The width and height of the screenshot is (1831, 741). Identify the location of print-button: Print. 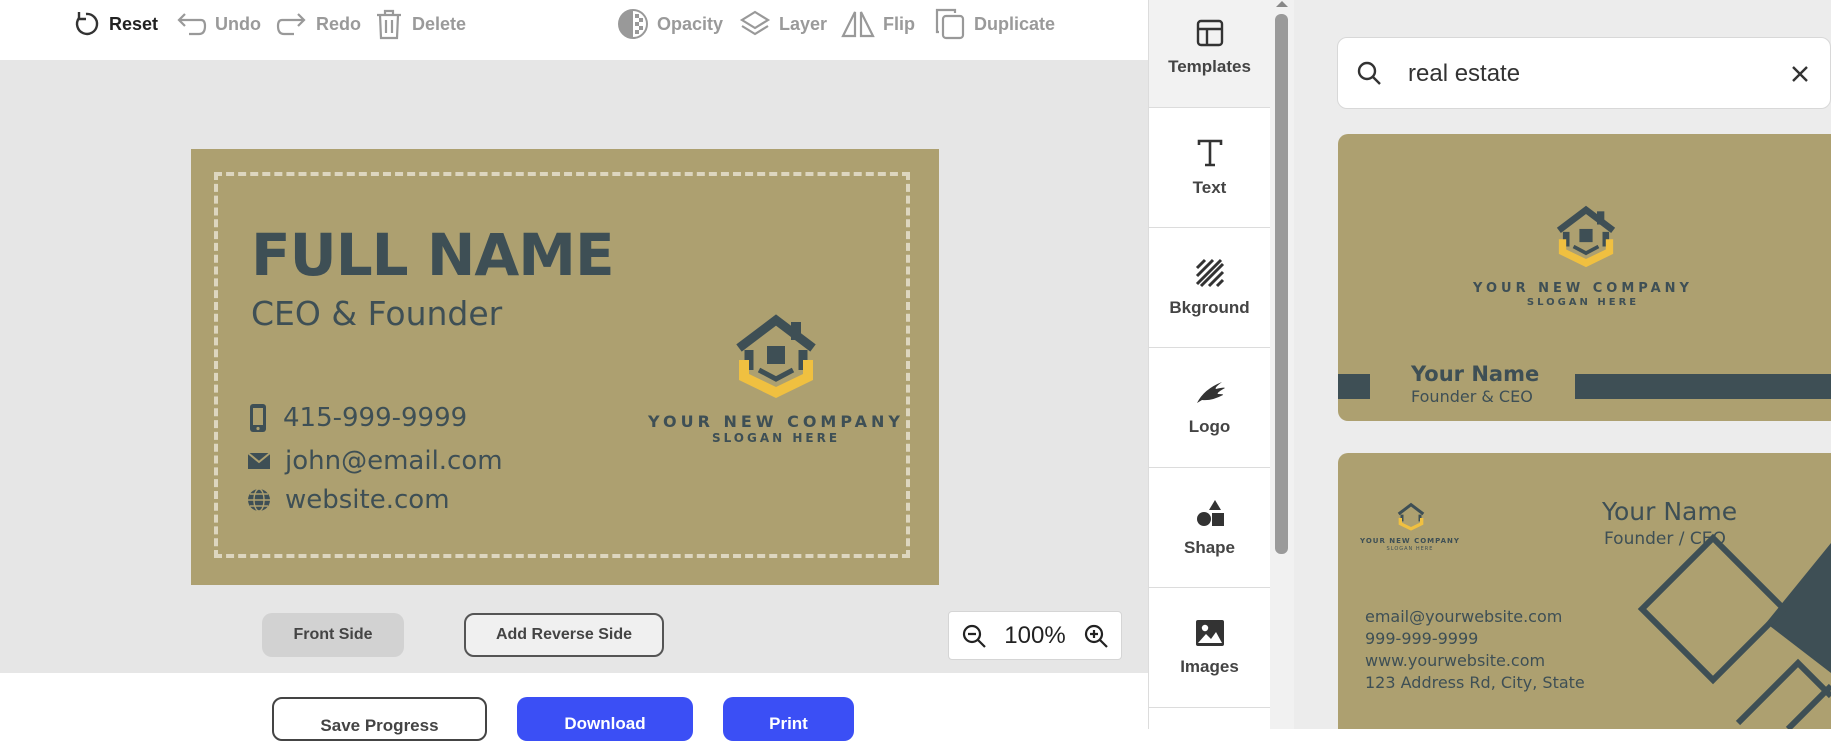
(788, 719).